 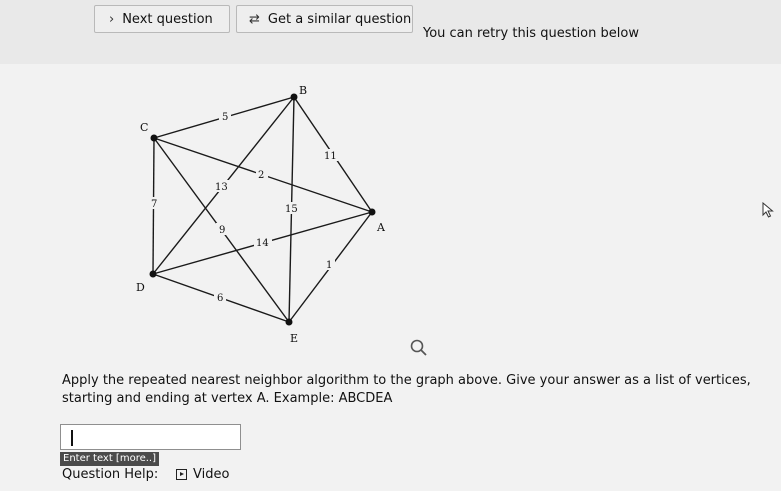 What do you see at coordinates (329, 265) in the screenshot?
I see `weight-E-A: 1` at bounding box center [329, 265].